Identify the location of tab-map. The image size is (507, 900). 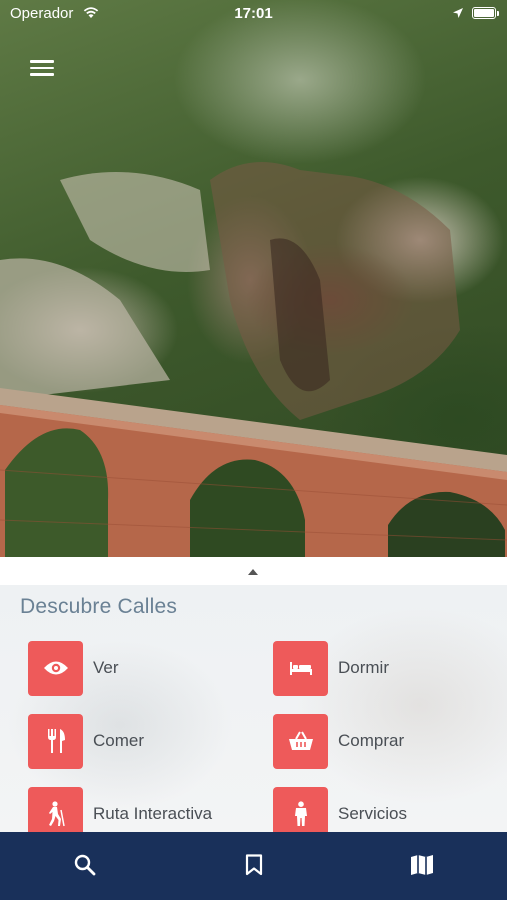
(422, 865).